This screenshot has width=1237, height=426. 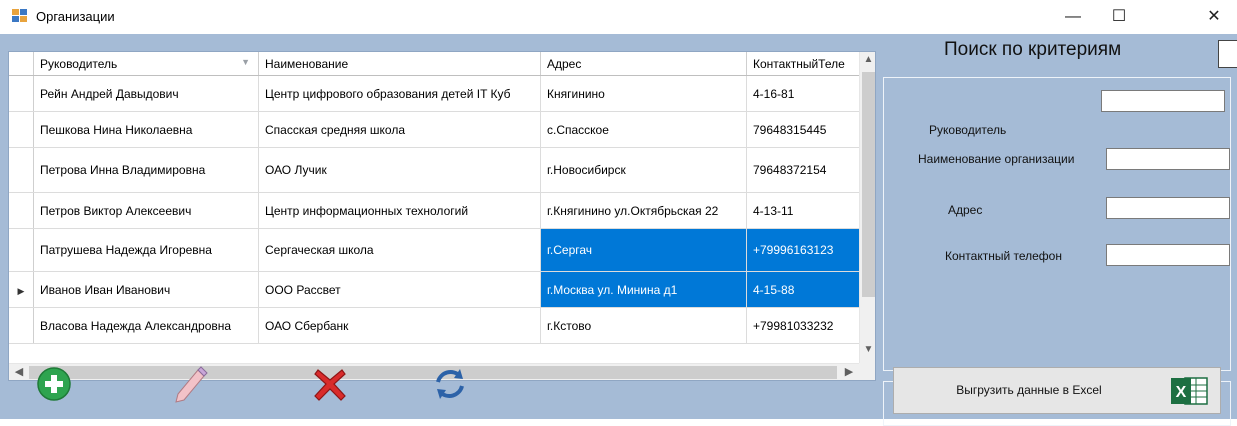 What do you see at coordinates (1163, 101) in the screenshot?
I see `manager-input` at bounding box center [1163, 101].